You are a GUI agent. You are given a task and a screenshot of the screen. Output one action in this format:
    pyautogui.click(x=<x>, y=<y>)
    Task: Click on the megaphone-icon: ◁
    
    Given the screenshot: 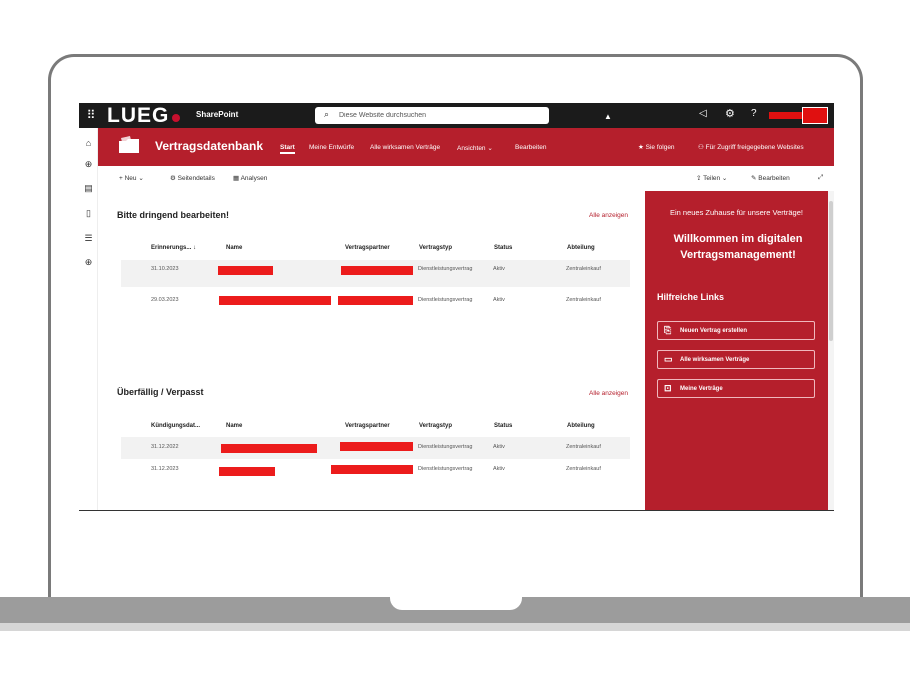 What is the action you would take?
    pyautogui.click(x=703, y=113)
    